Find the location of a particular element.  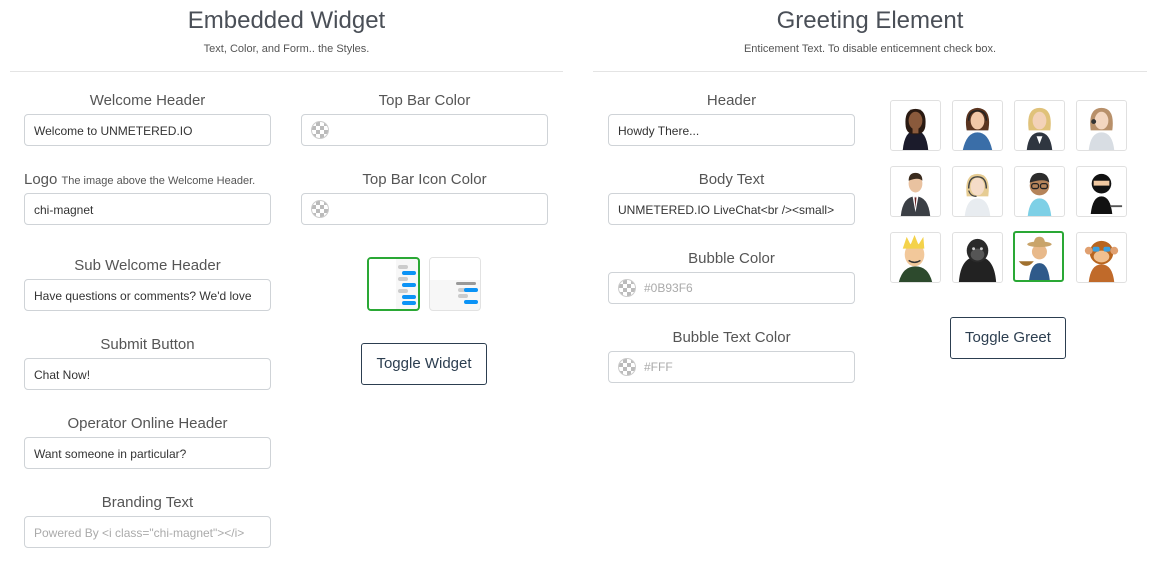

submit-button-field: Submit Button Chat Now! is located at coordinates (147, 363).